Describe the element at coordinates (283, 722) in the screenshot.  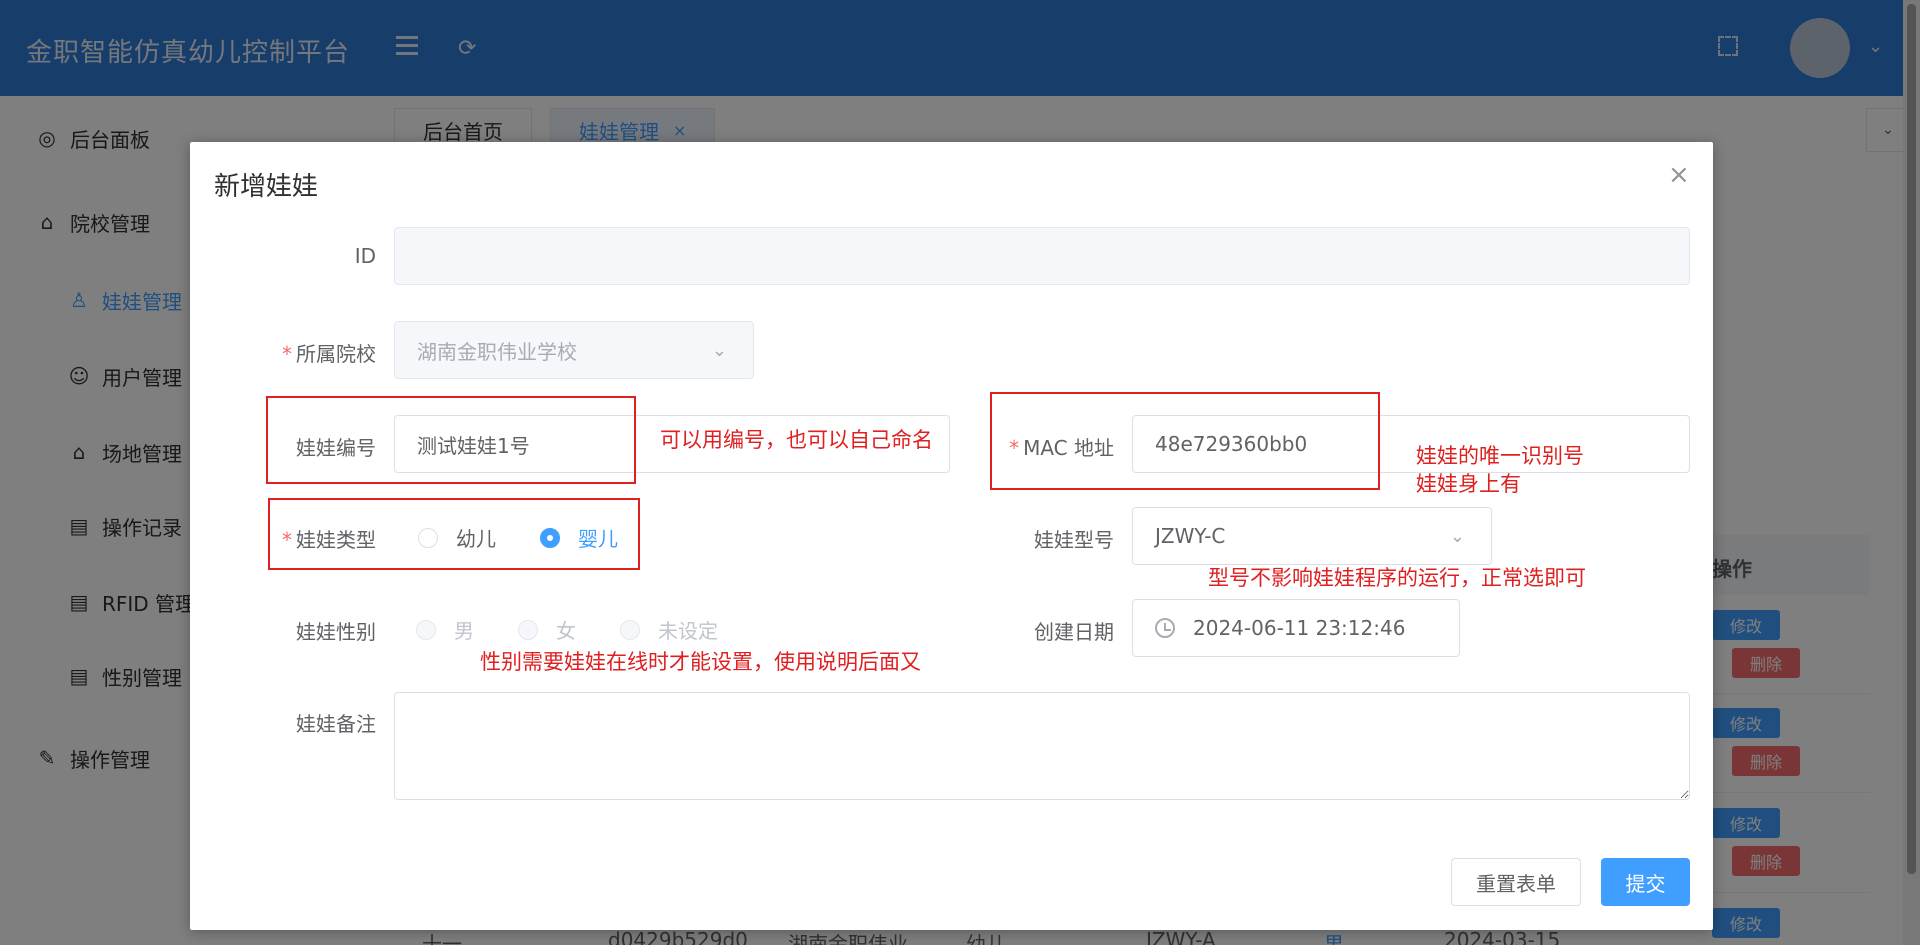
I see `remark-label: 娃娃备注` at that location.